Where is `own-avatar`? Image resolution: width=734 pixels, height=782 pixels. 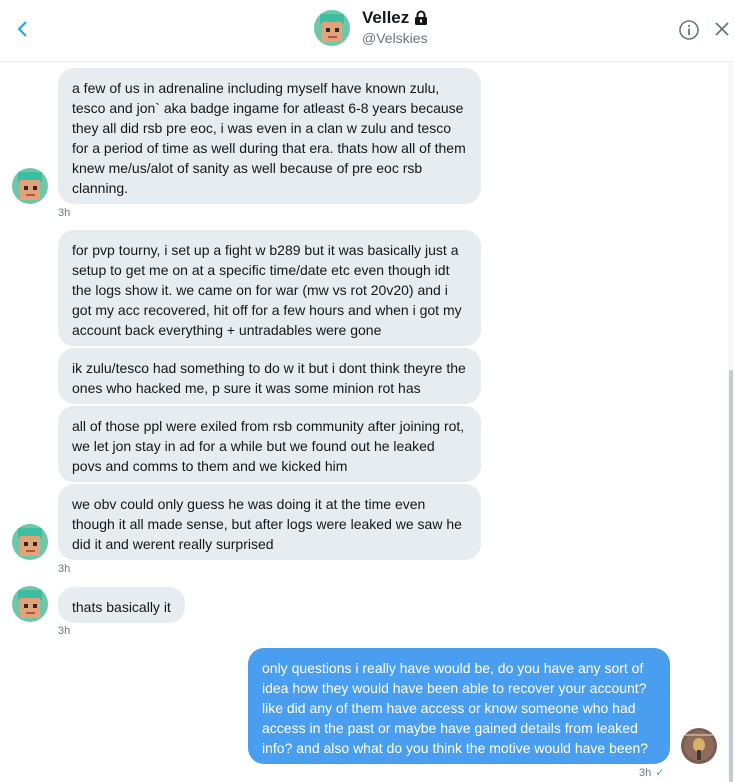 own-avatar is located at coordinates (699, 746).